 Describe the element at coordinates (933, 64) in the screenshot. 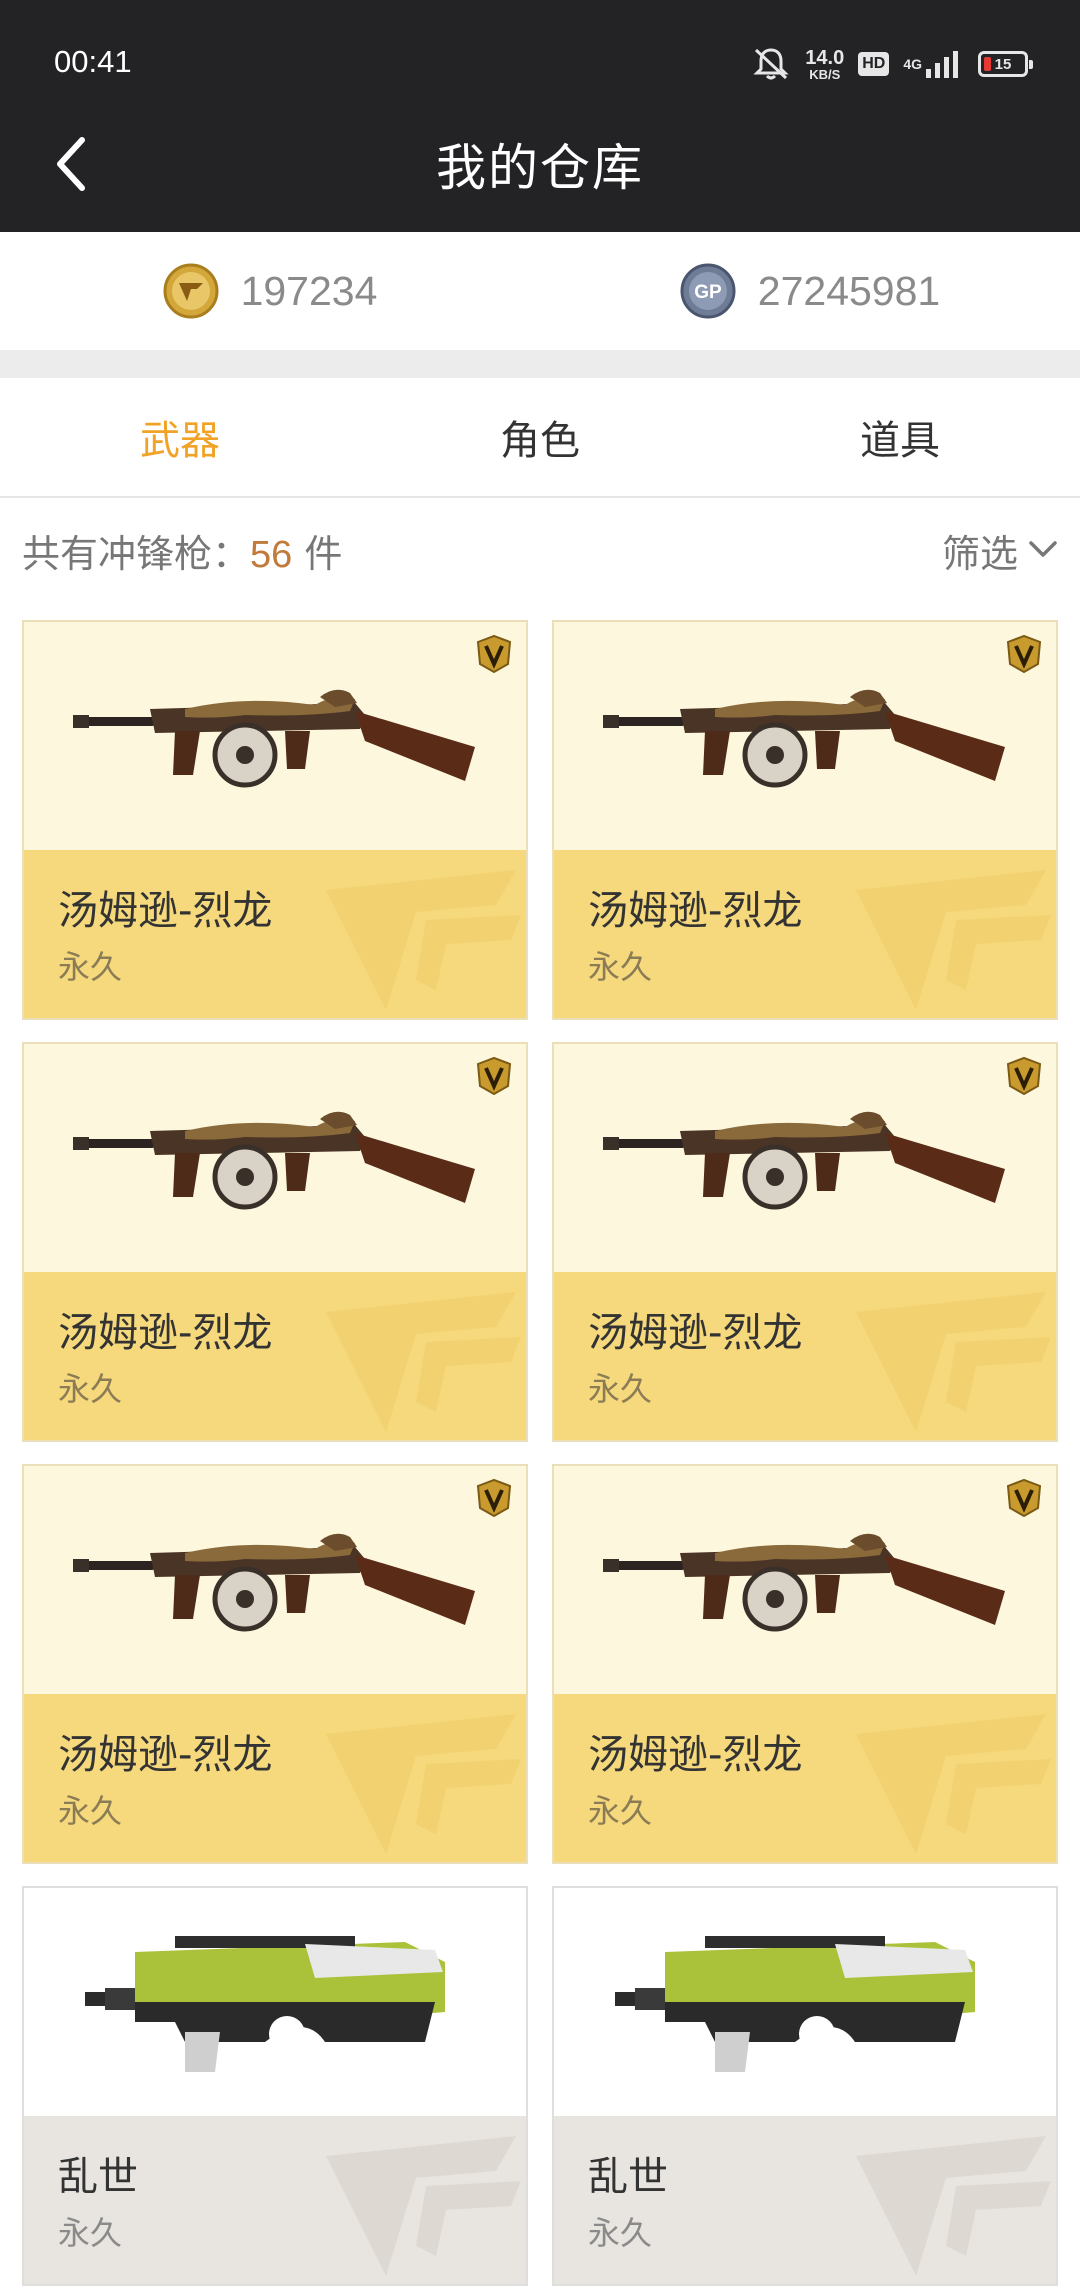

I see `signal-icon: 4G` at that location.